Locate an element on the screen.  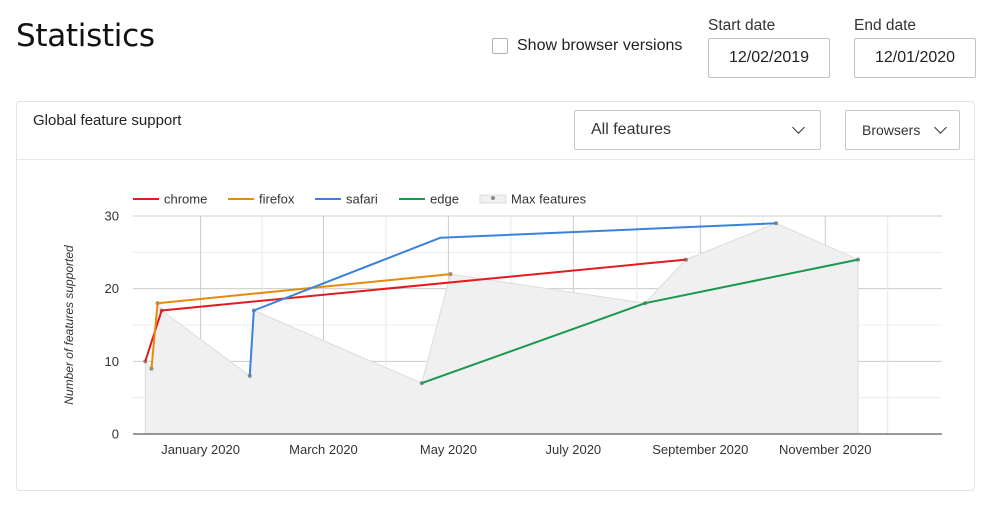
y-tick-label: 20 is located at coordinates (112, 288).